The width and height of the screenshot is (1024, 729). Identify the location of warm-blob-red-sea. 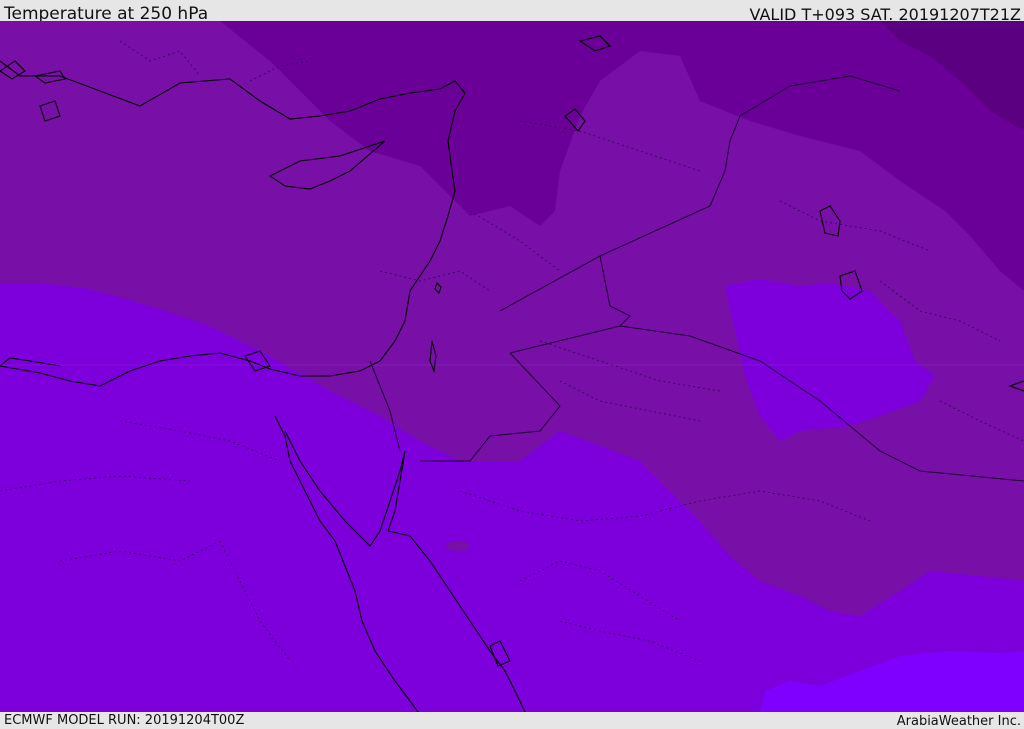
(458, 546).